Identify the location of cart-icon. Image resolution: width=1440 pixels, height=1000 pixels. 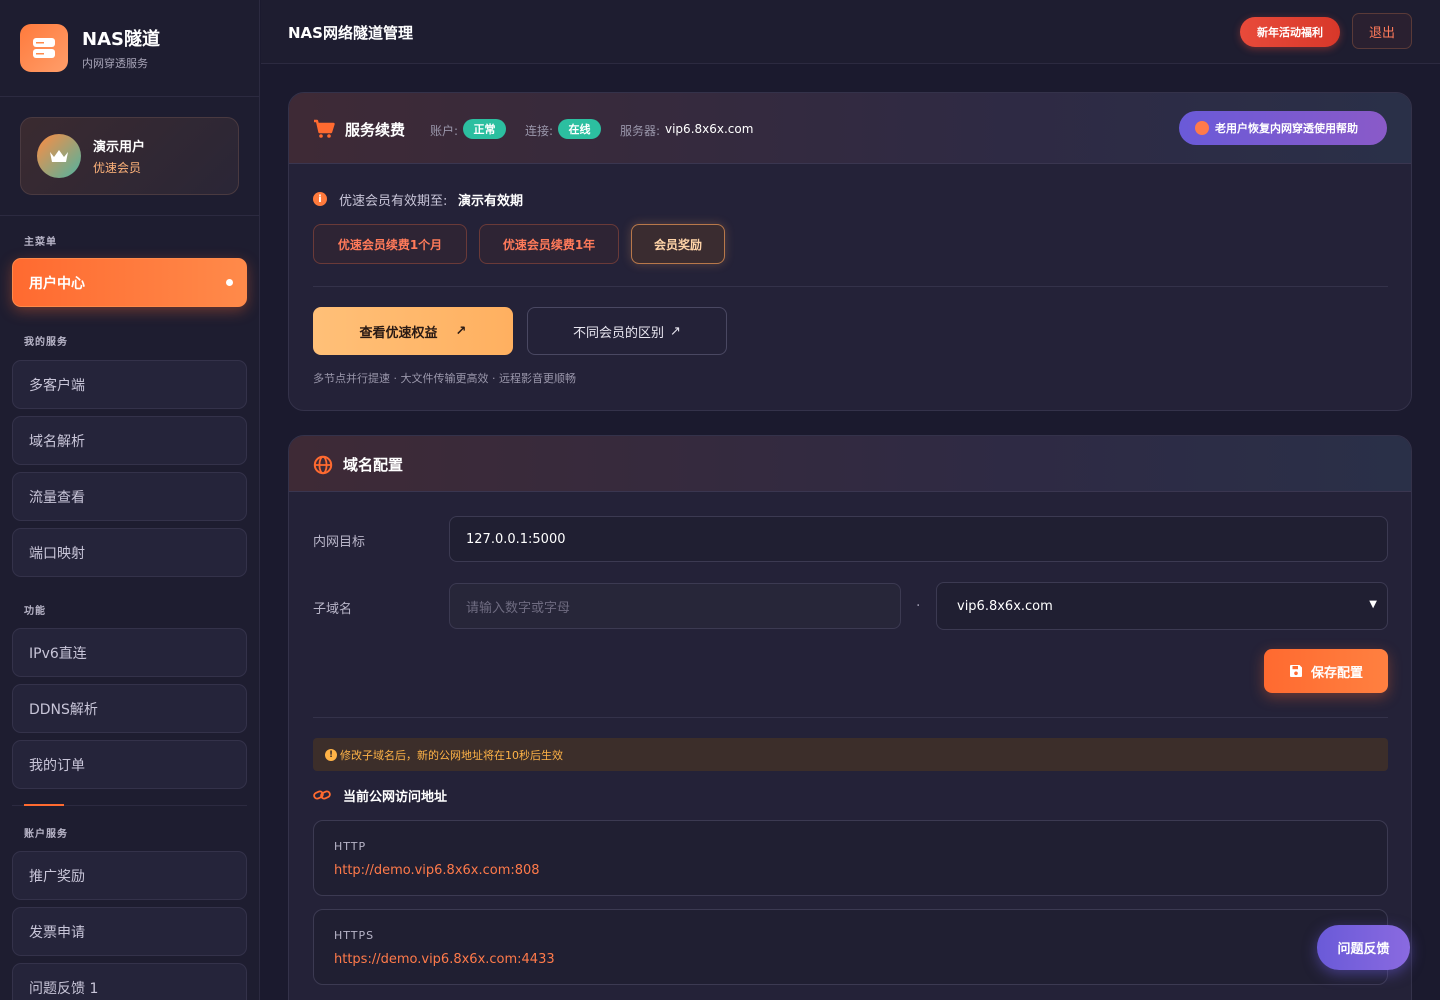
(324, 131).